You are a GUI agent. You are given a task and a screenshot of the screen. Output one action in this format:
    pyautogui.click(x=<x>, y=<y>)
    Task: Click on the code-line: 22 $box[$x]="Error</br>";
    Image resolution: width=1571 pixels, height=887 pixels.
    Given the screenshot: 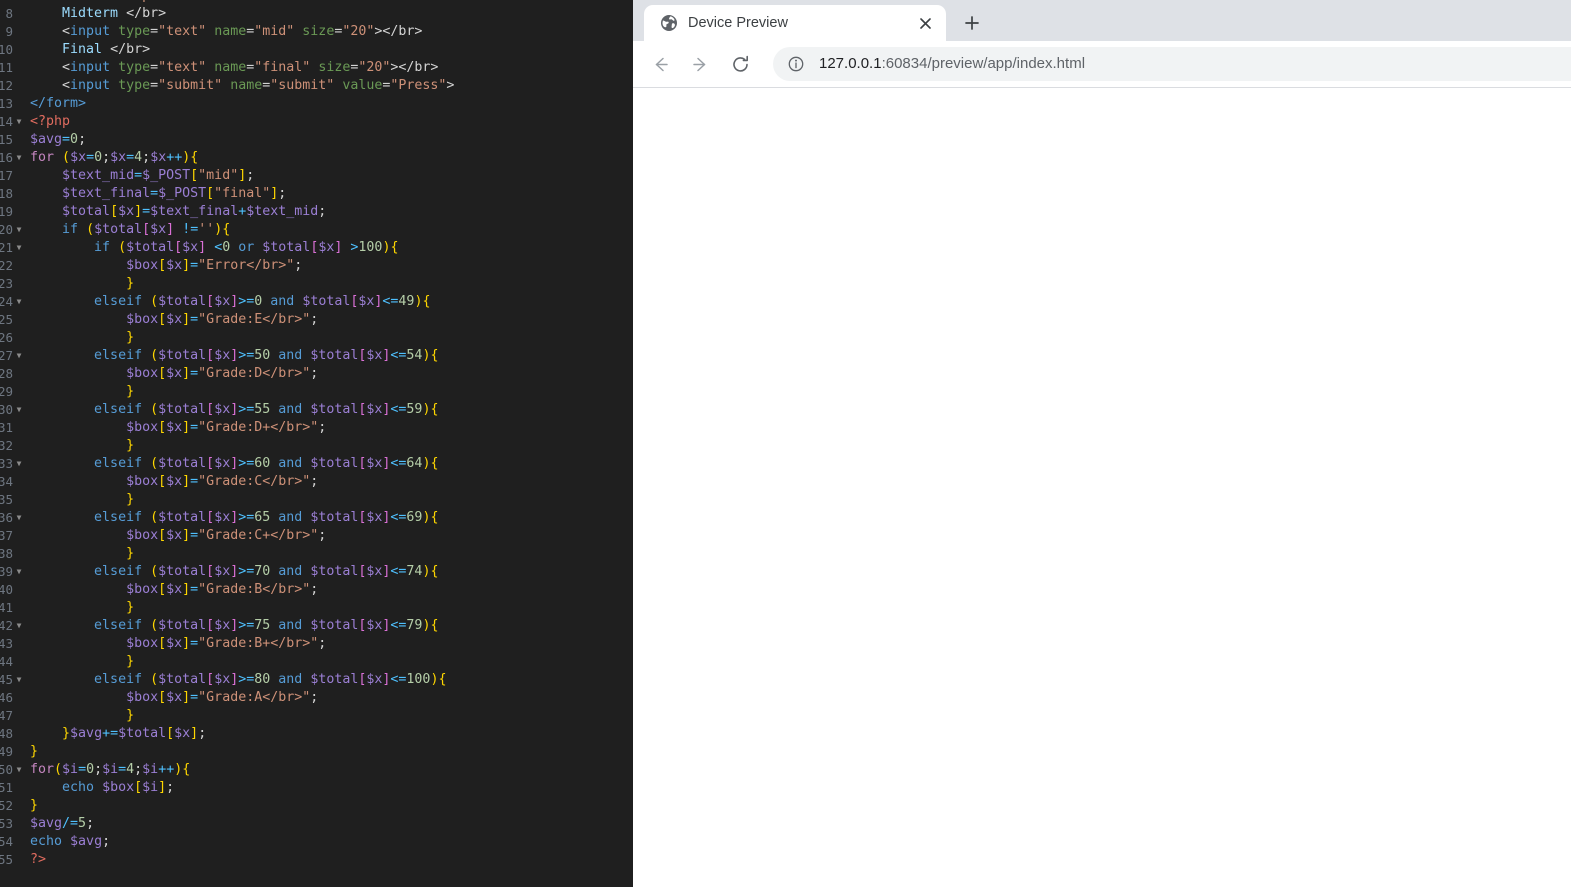 What is the action you would take?
    pyautogui.click(x=316, y=266)
    